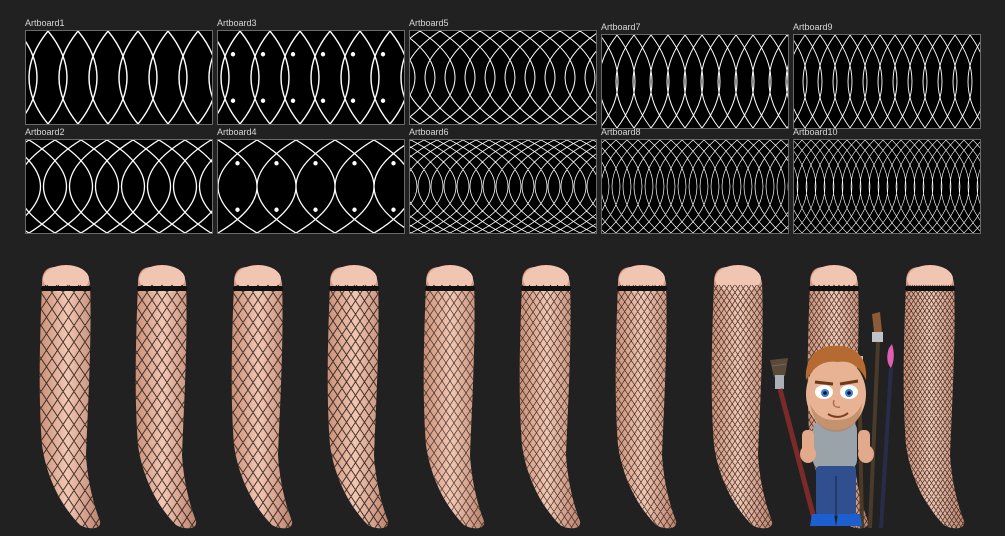 This screenshot has width=1005, height=536. Describe the element at coordinates (621, 132) in the screenshot. I see `artboard-label: Artboard8` at that location.